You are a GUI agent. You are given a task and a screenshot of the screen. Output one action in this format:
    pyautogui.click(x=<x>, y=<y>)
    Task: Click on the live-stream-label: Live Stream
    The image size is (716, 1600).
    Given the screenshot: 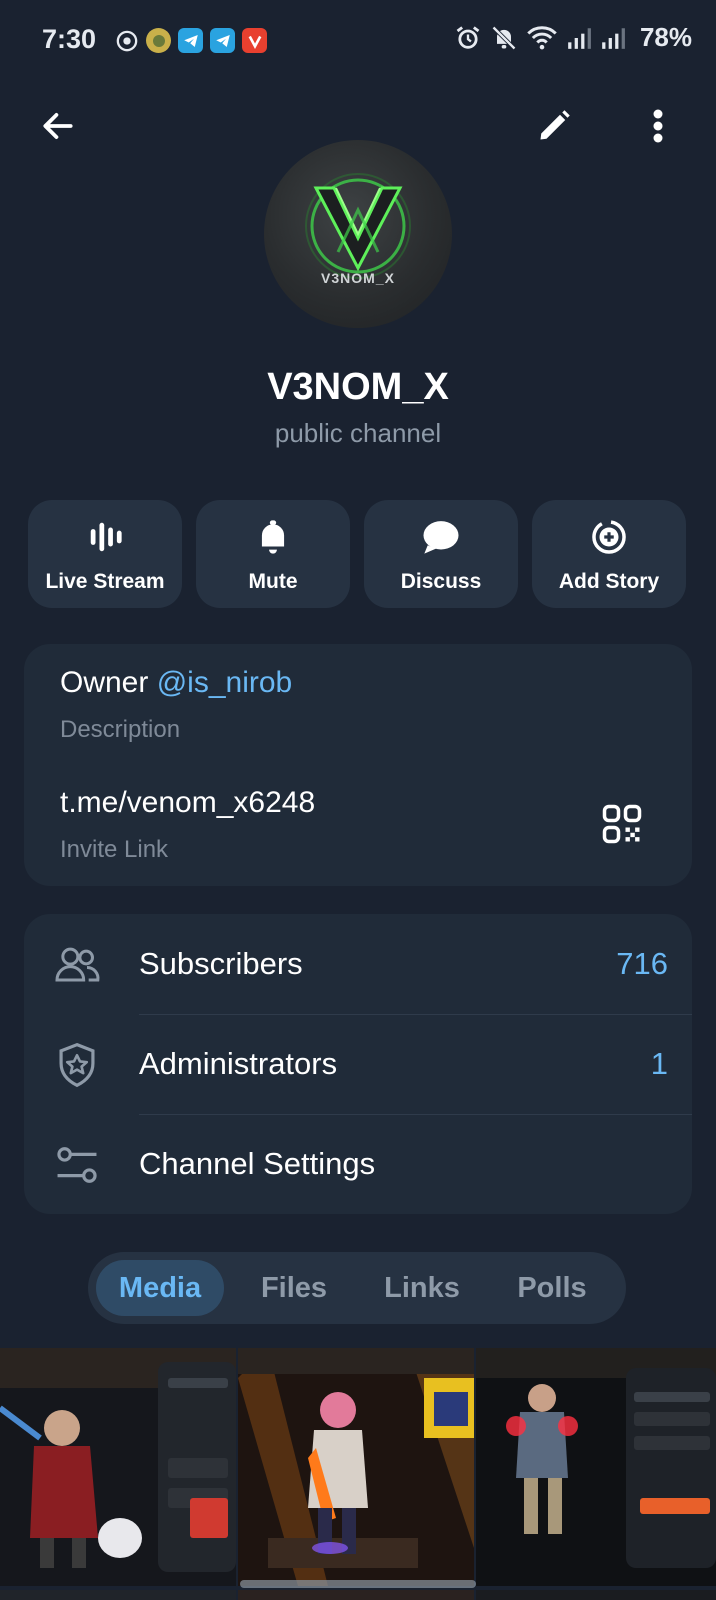 What is the action you would take?
    pyautogui.click(x=105, y=581)
    